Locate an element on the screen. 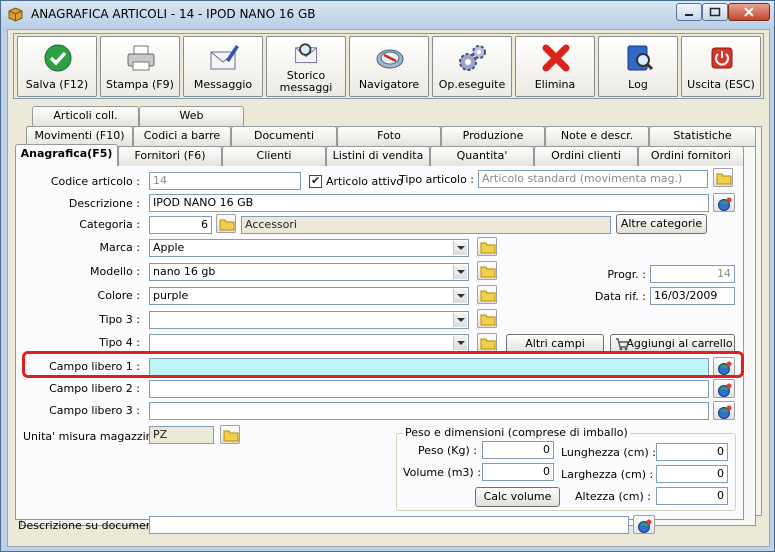  minimize-icon is located at coordinates (689, 15).